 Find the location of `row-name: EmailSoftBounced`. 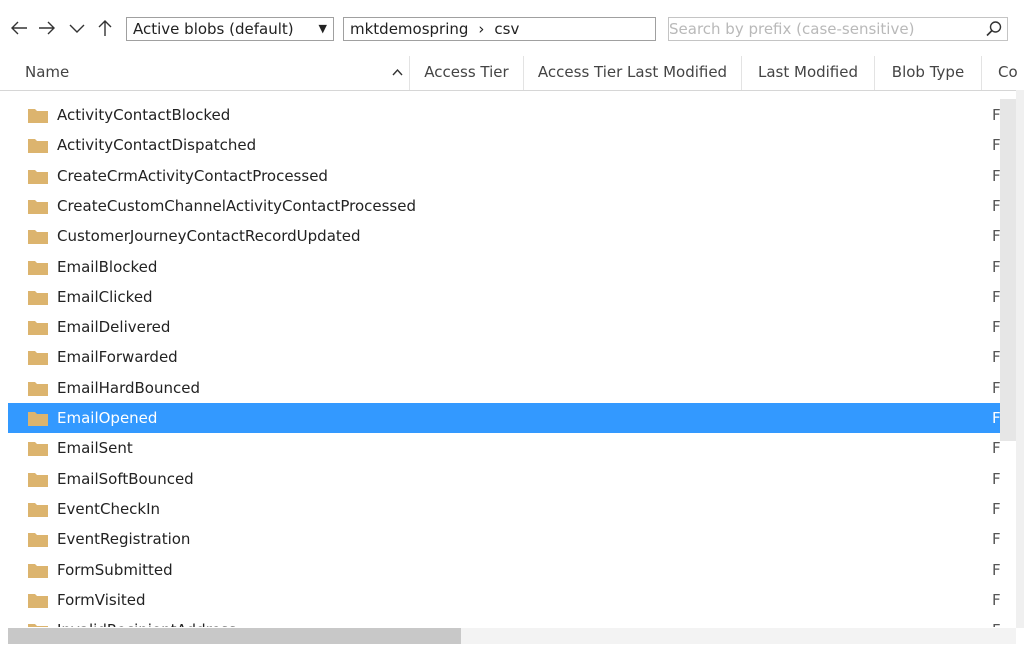

row-name: EmailSoftBounced is located at coordinates (125, 479).